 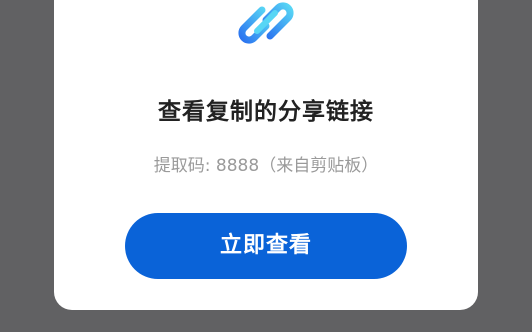 I want to click on extraction-code-text: 提取码: 8888（来自剪贴板）, so click(x=266, y=166).